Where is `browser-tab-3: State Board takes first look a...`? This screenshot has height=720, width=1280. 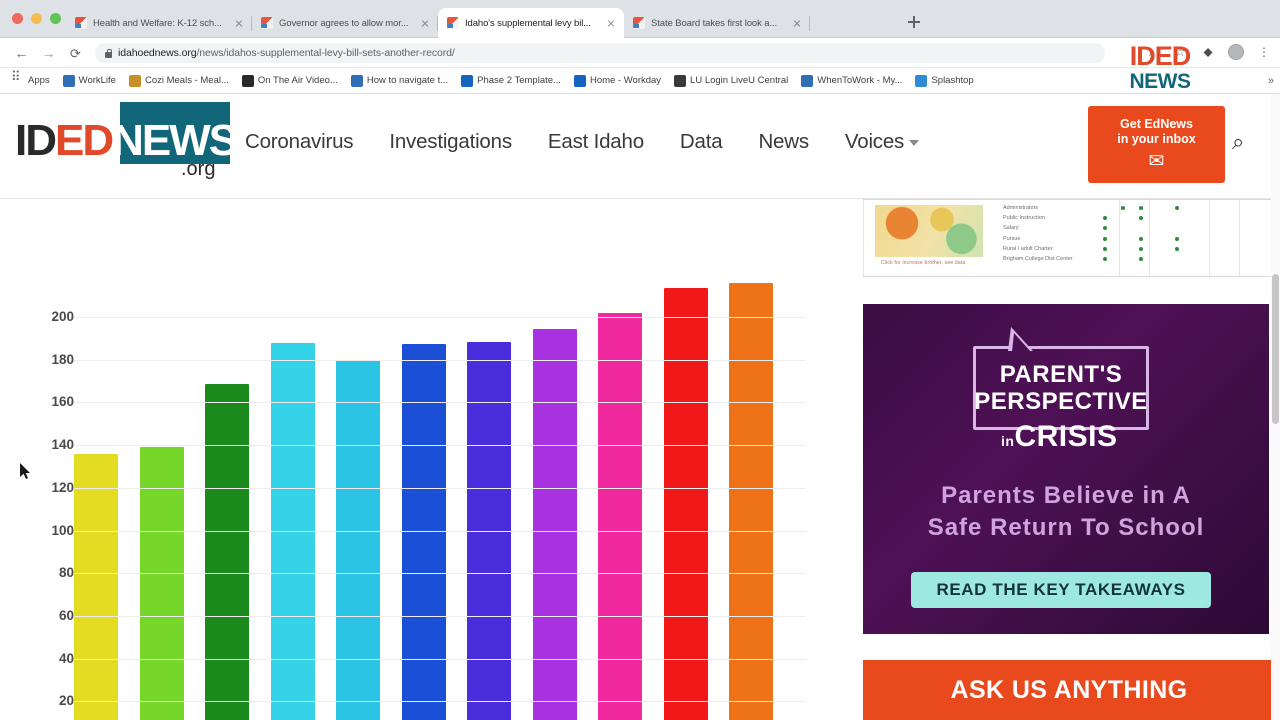 browser-tab-3: State Board takes first look a... is located at coordinates (717, 23).